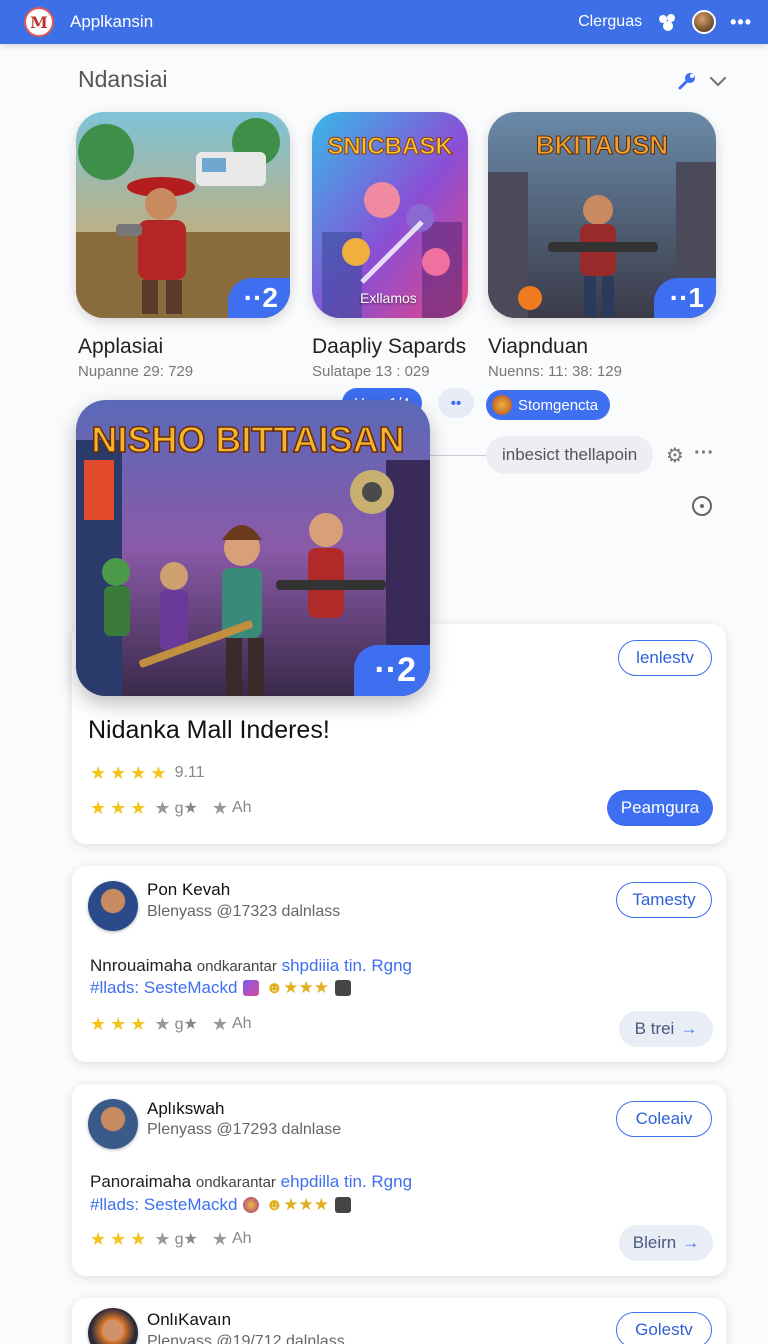 Image resolution: width=768 pixels, height=1344 pixels. I want to click on reviewer-name: Pon Kevah, so click(188, 890).